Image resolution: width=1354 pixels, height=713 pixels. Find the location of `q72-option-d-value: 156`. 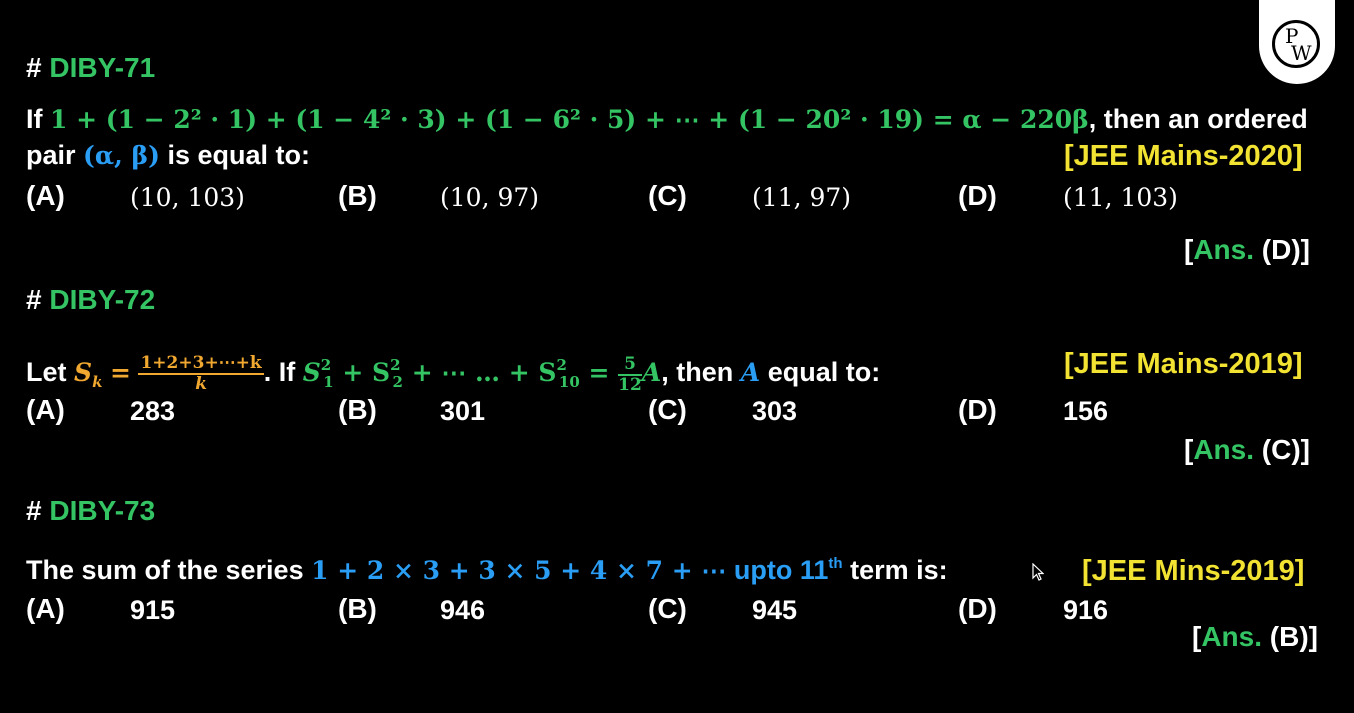

q72-option-d-value: 156 is located at coordinates (1086, 411).